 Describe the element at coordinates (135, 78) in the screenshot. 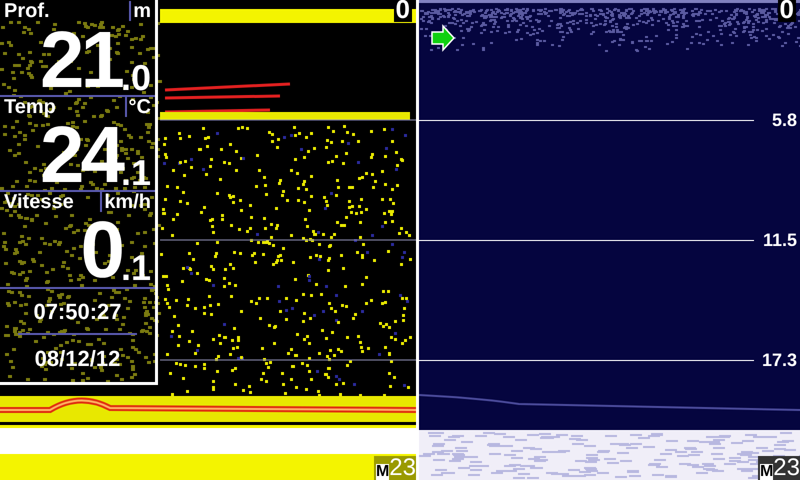

I see `readout-decimal: .0` at that location.